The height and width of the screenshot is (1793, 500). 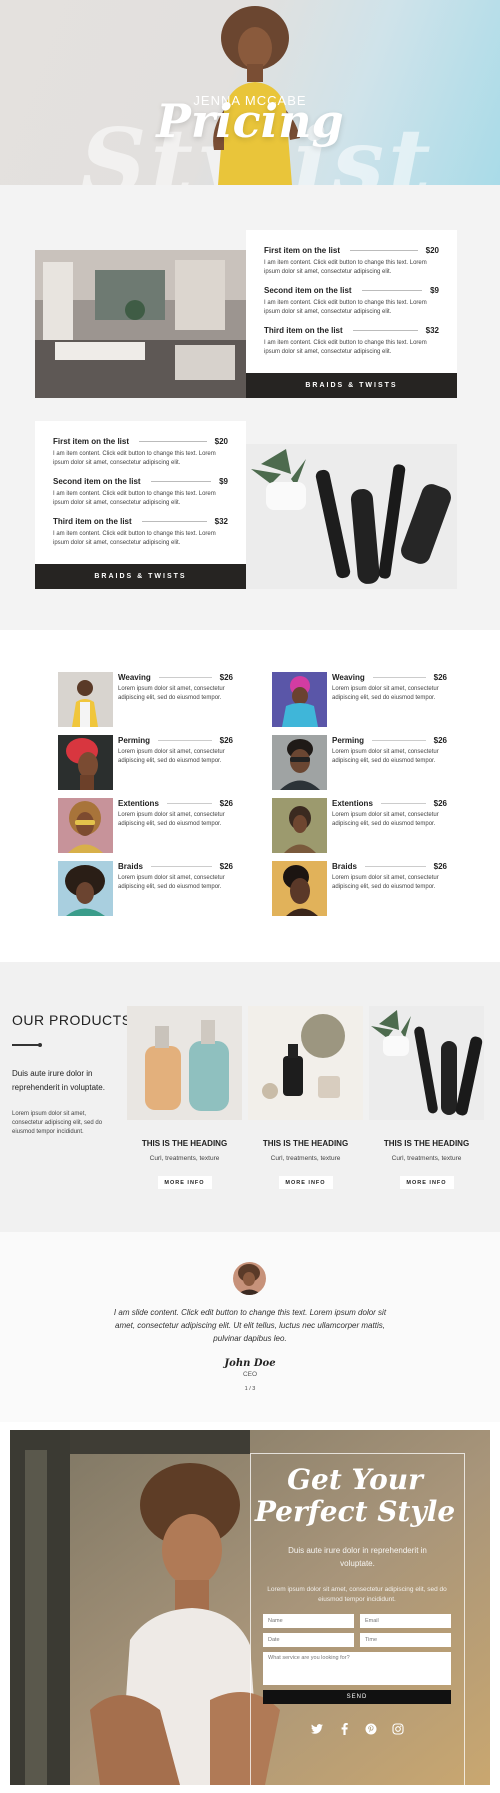 What do you see at coordinates (250, 1374) in the screenshot?
I see `testimonial-role: CEO` at bounding box center [250, 1374].